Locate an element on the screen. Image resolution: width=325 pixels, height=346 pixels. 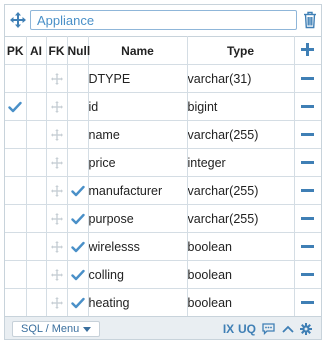
column-name: name is located at coordinates (137, 134).